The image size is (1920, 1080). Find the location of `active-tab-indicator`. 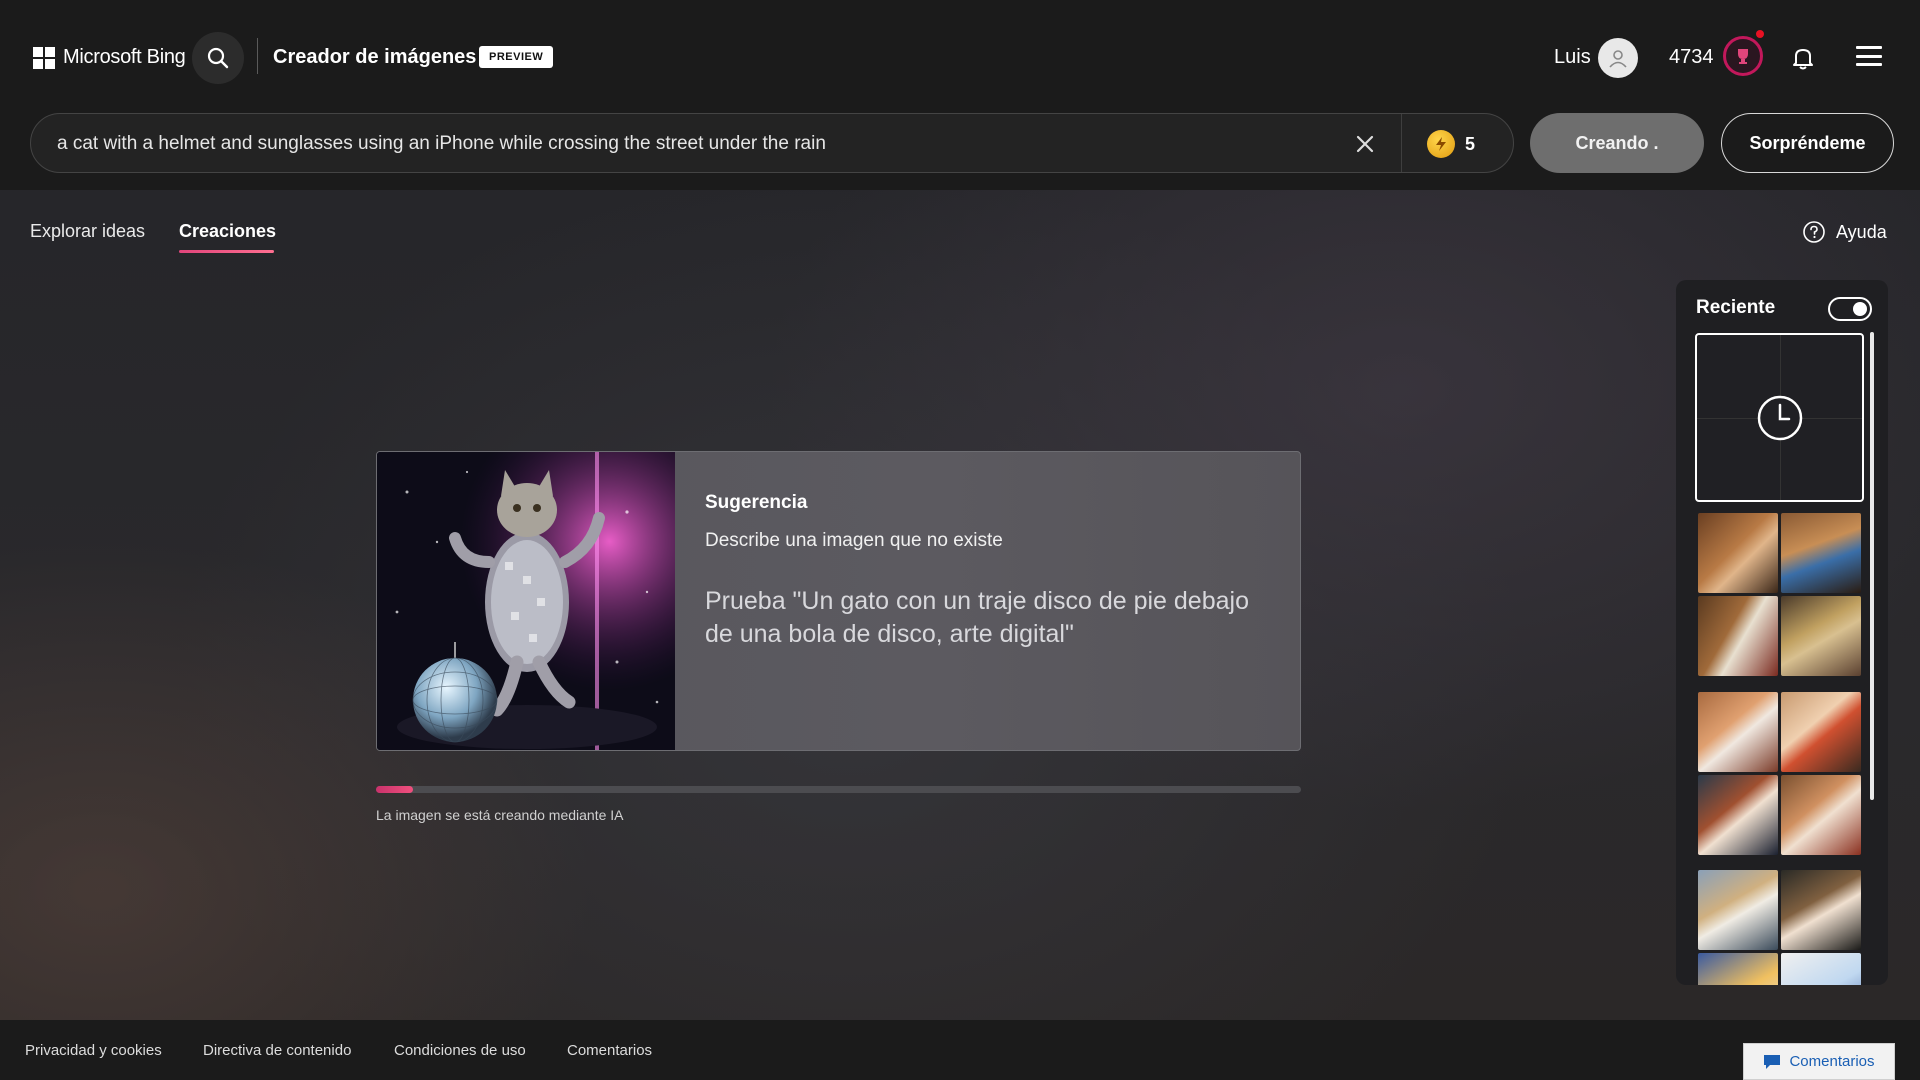

active-tab-indicator is located at coordinates (226, 251).